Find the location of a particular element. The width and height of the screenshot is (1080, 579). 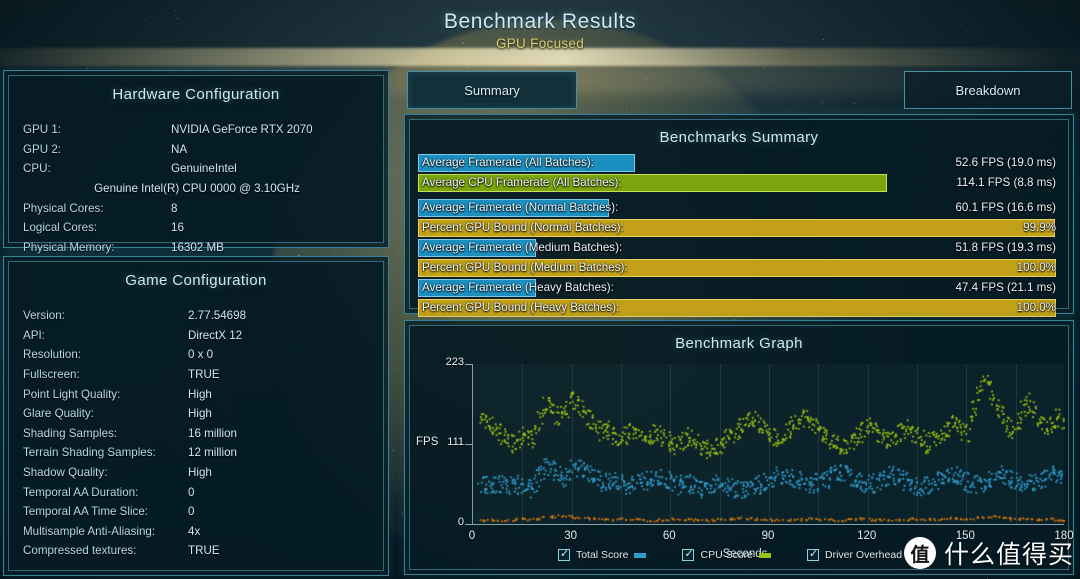

tab-summary: Summary is located at coordinates (492, 90).